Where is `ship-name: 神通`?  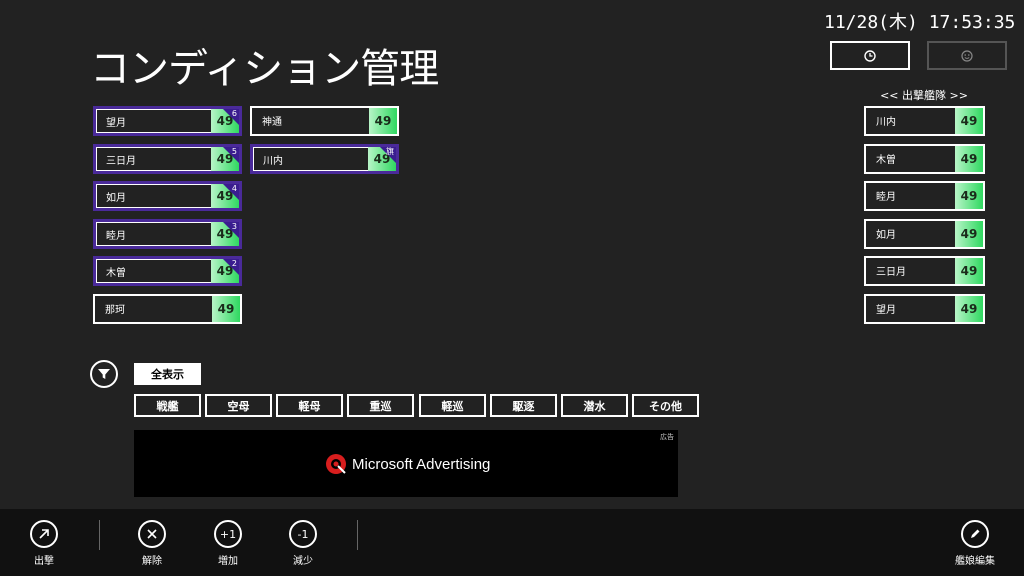 ship-name: 神通 is located at coordinates (272, 122).